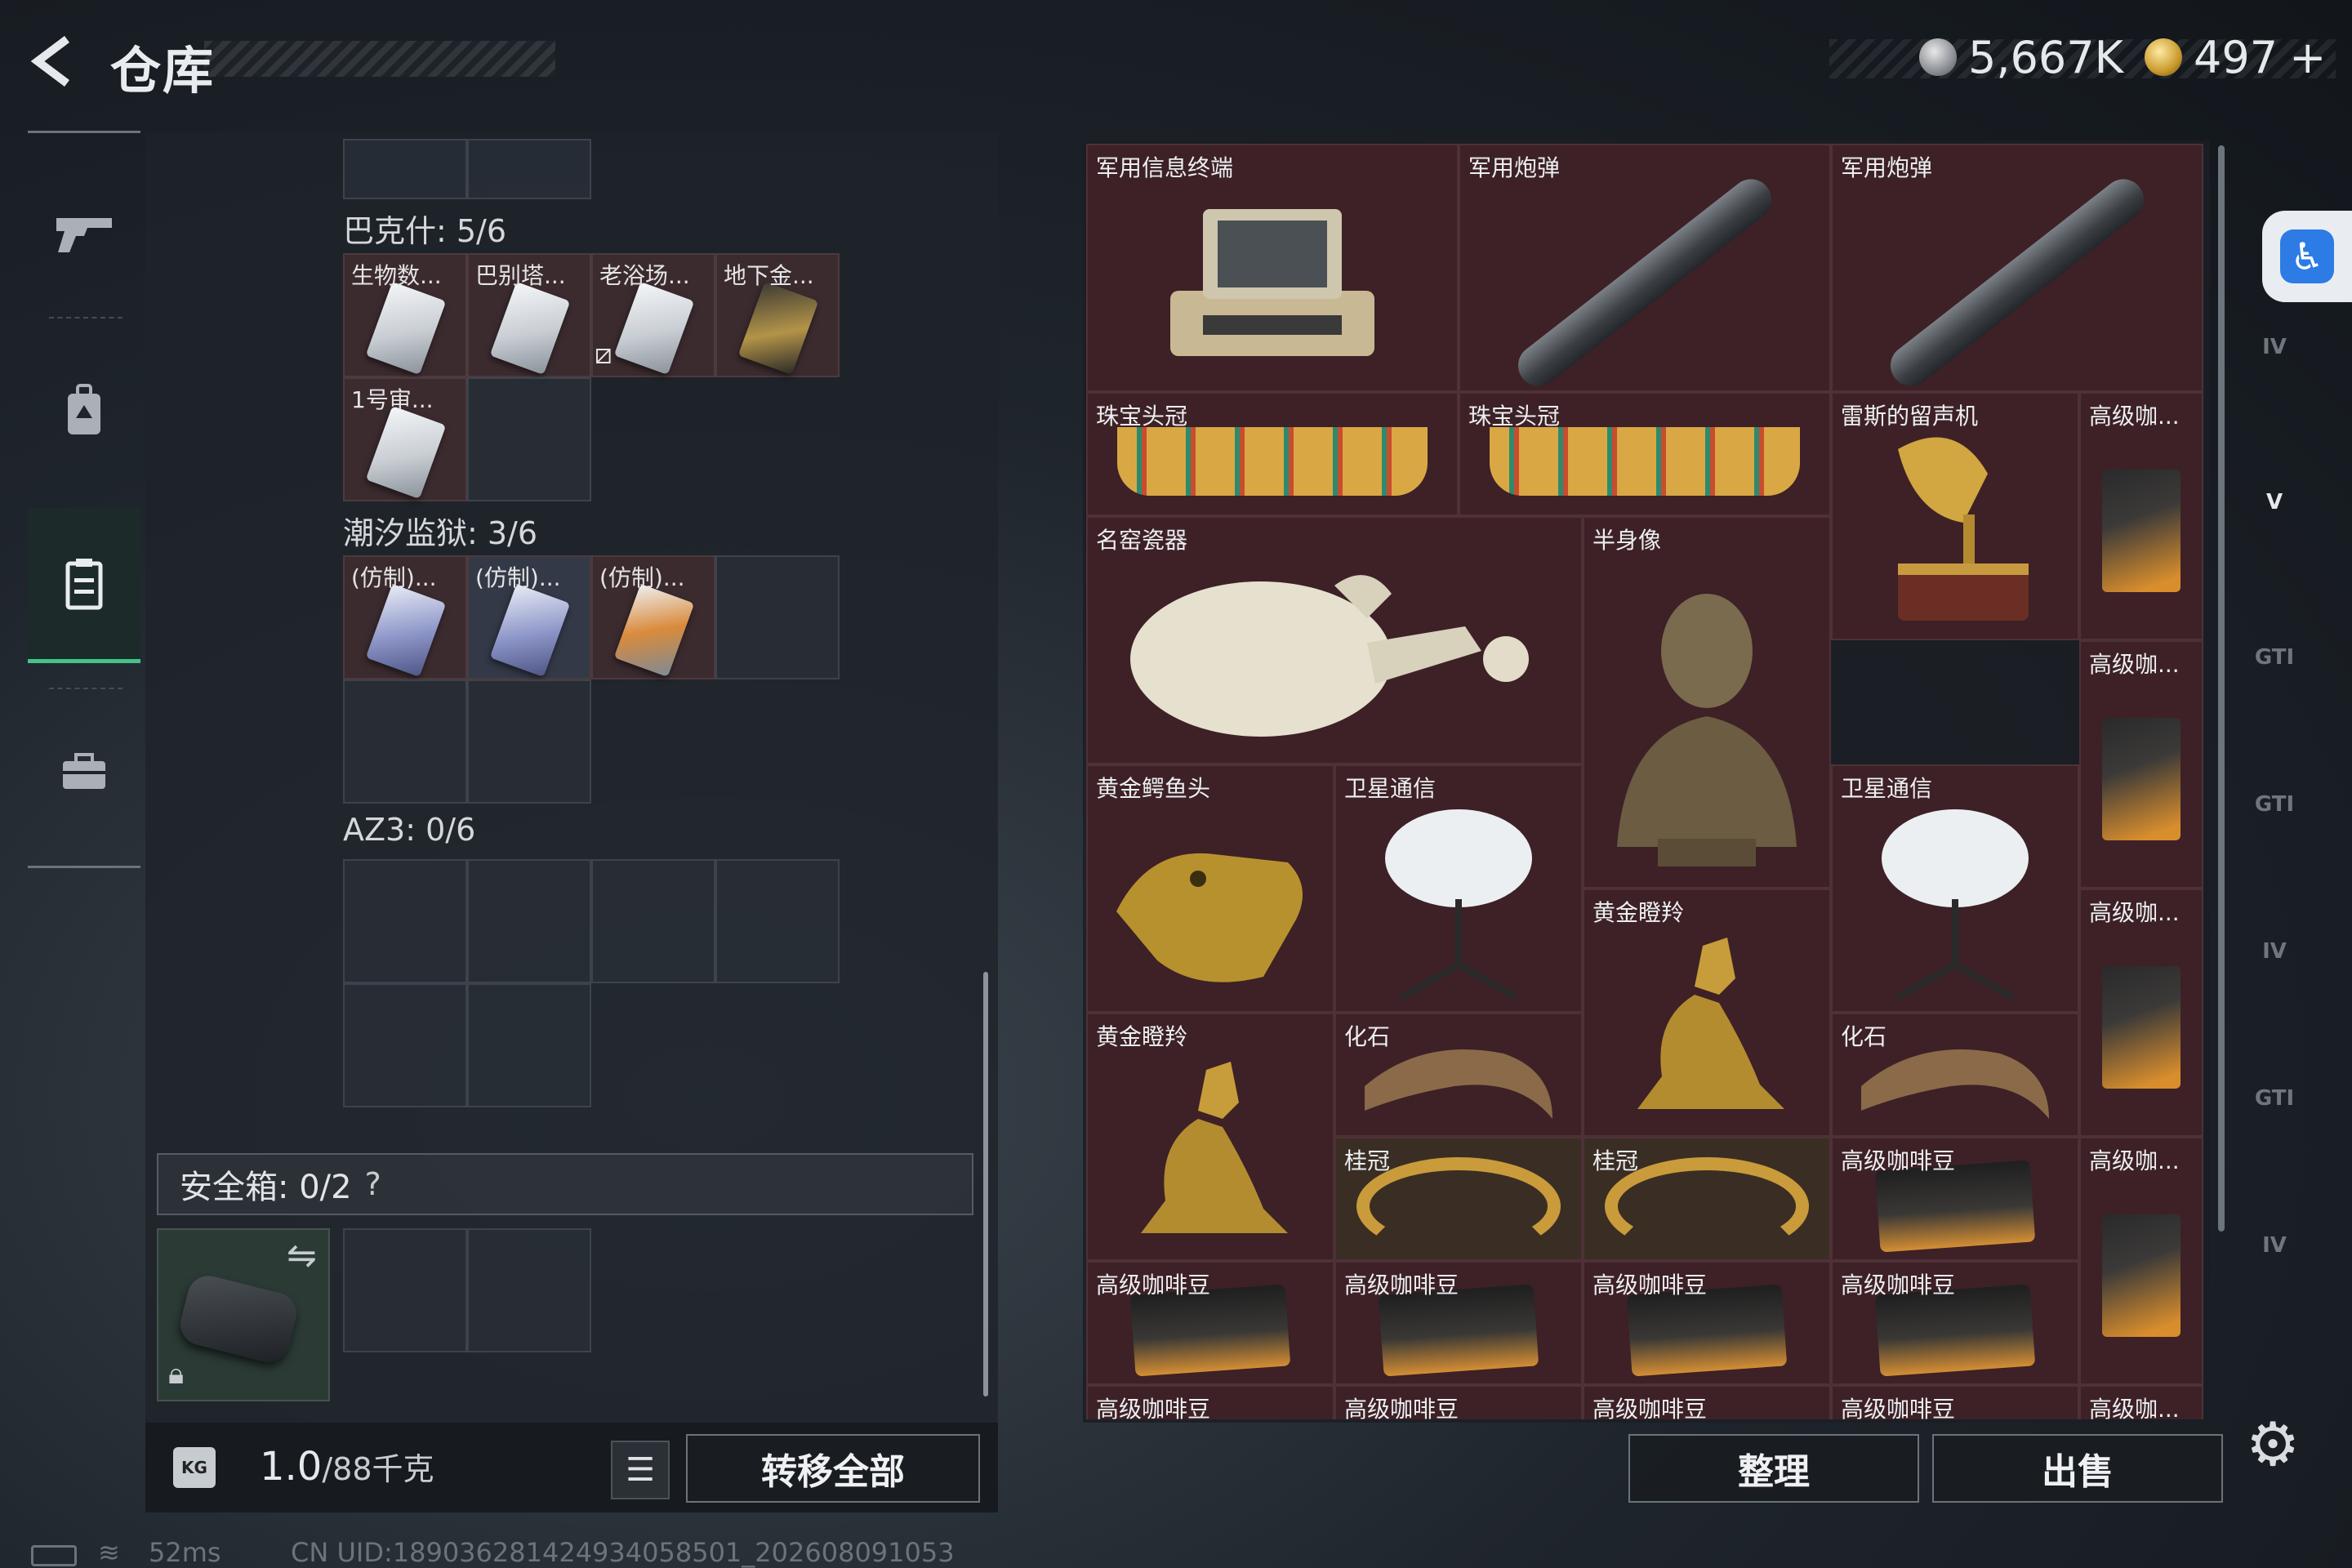  Describe the element at coordinates (84, 132) in the screenshot. I see `nav-top-line` at that location.